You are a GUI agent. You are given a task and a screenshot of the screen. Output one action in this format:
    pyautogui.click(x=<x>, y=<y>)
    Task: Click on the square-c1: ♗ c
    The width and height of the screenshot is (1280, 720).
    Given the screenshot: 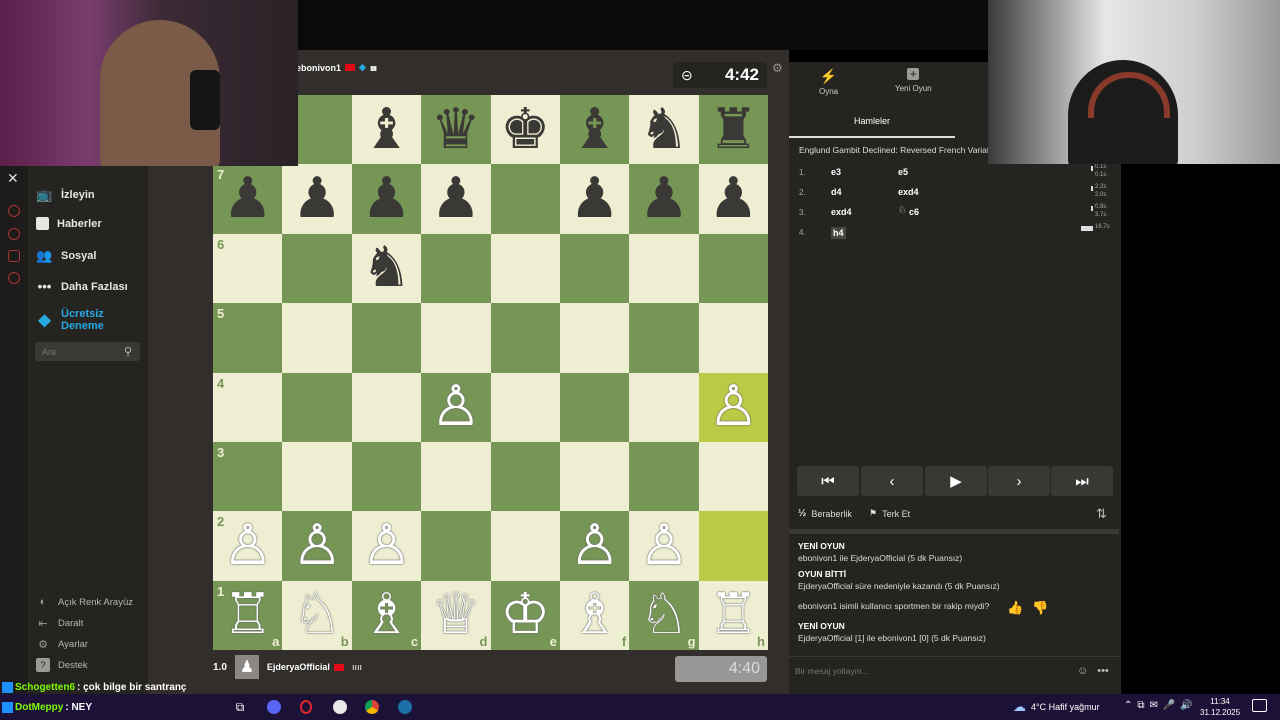 What is the action you would take?
    pyautogui.click(x=386, y=615)
    